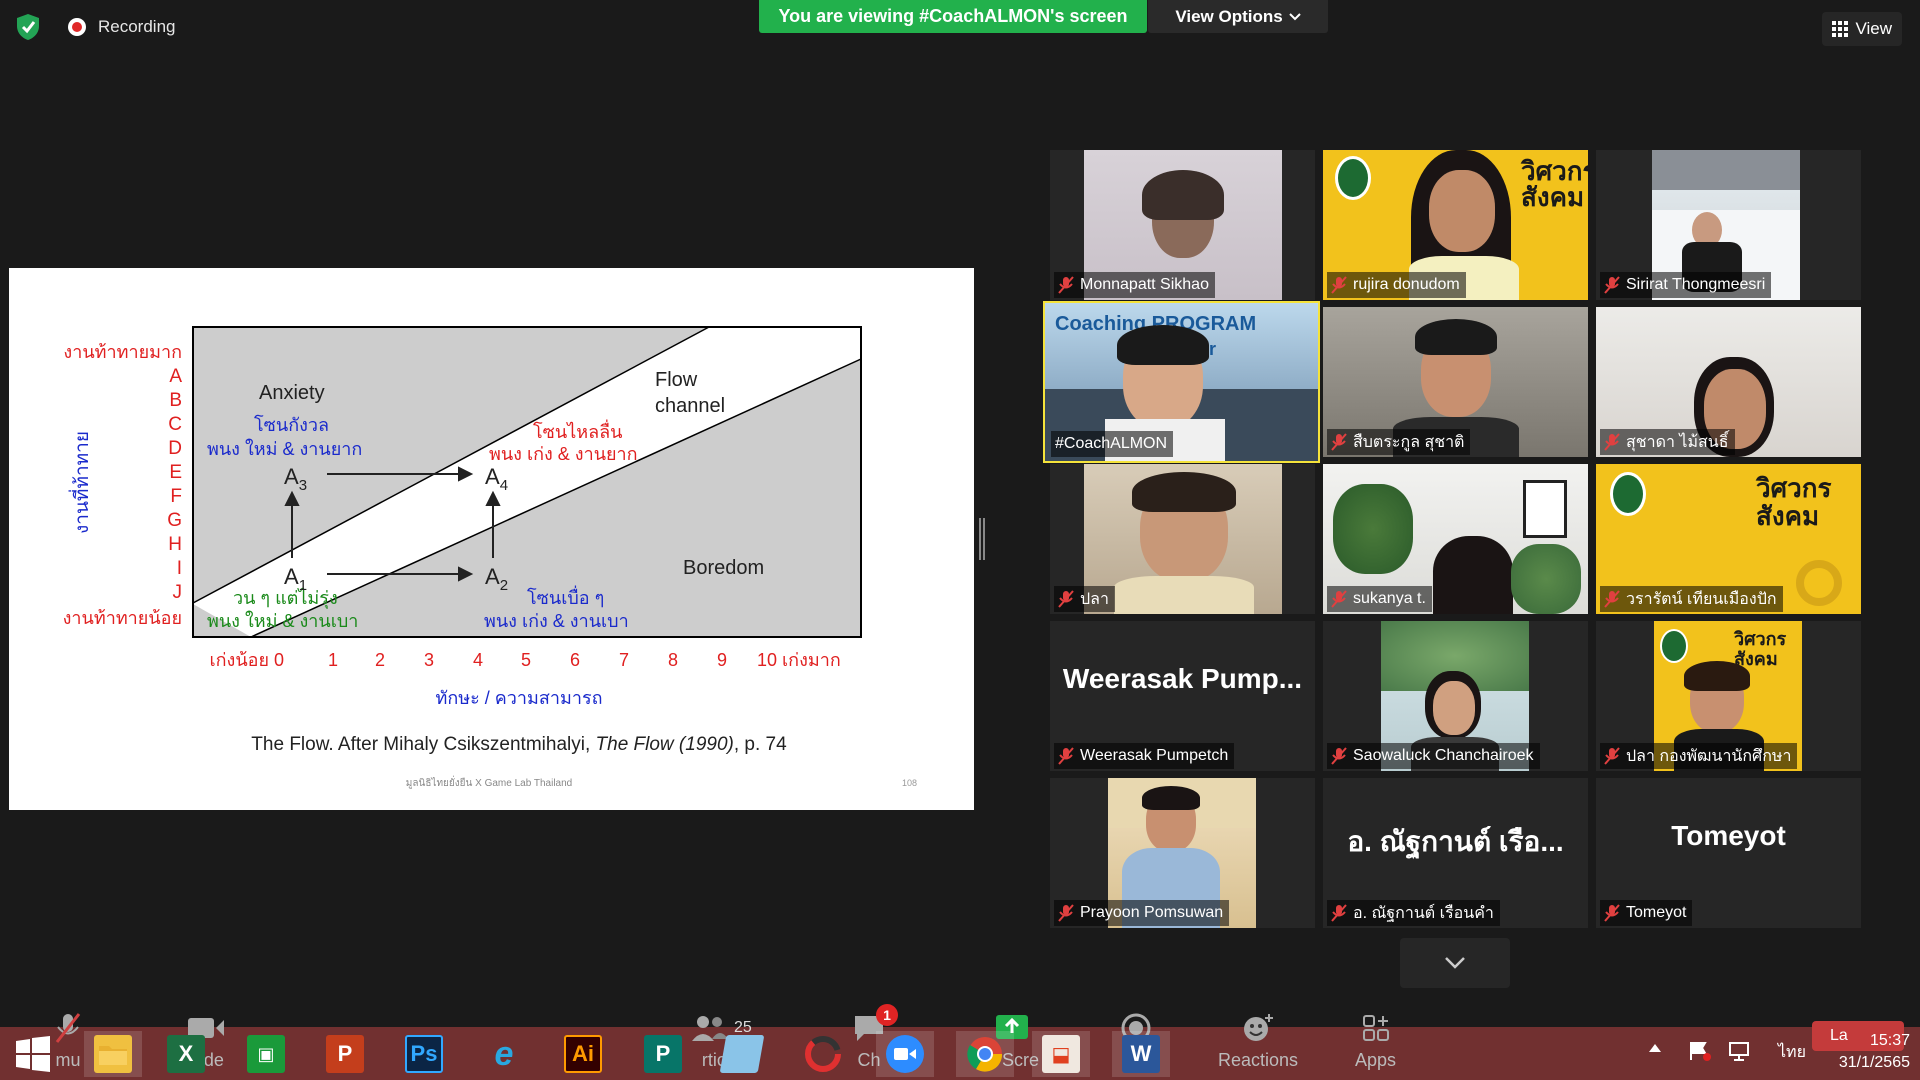 This screenshot has height=1080, width=1920. I want to click on taskbar-paint: ⬓, so click(1061, 1054).